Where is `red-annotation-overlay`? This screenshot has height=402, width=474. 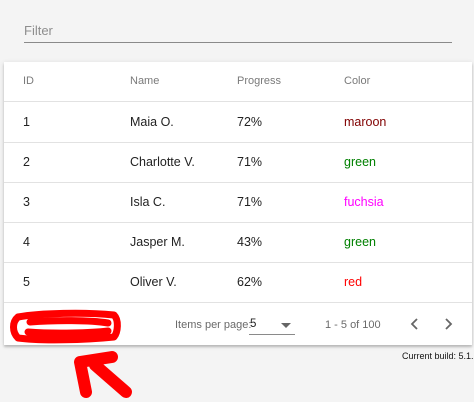 red-annotation-overlay is located at coordinates (71, 353).